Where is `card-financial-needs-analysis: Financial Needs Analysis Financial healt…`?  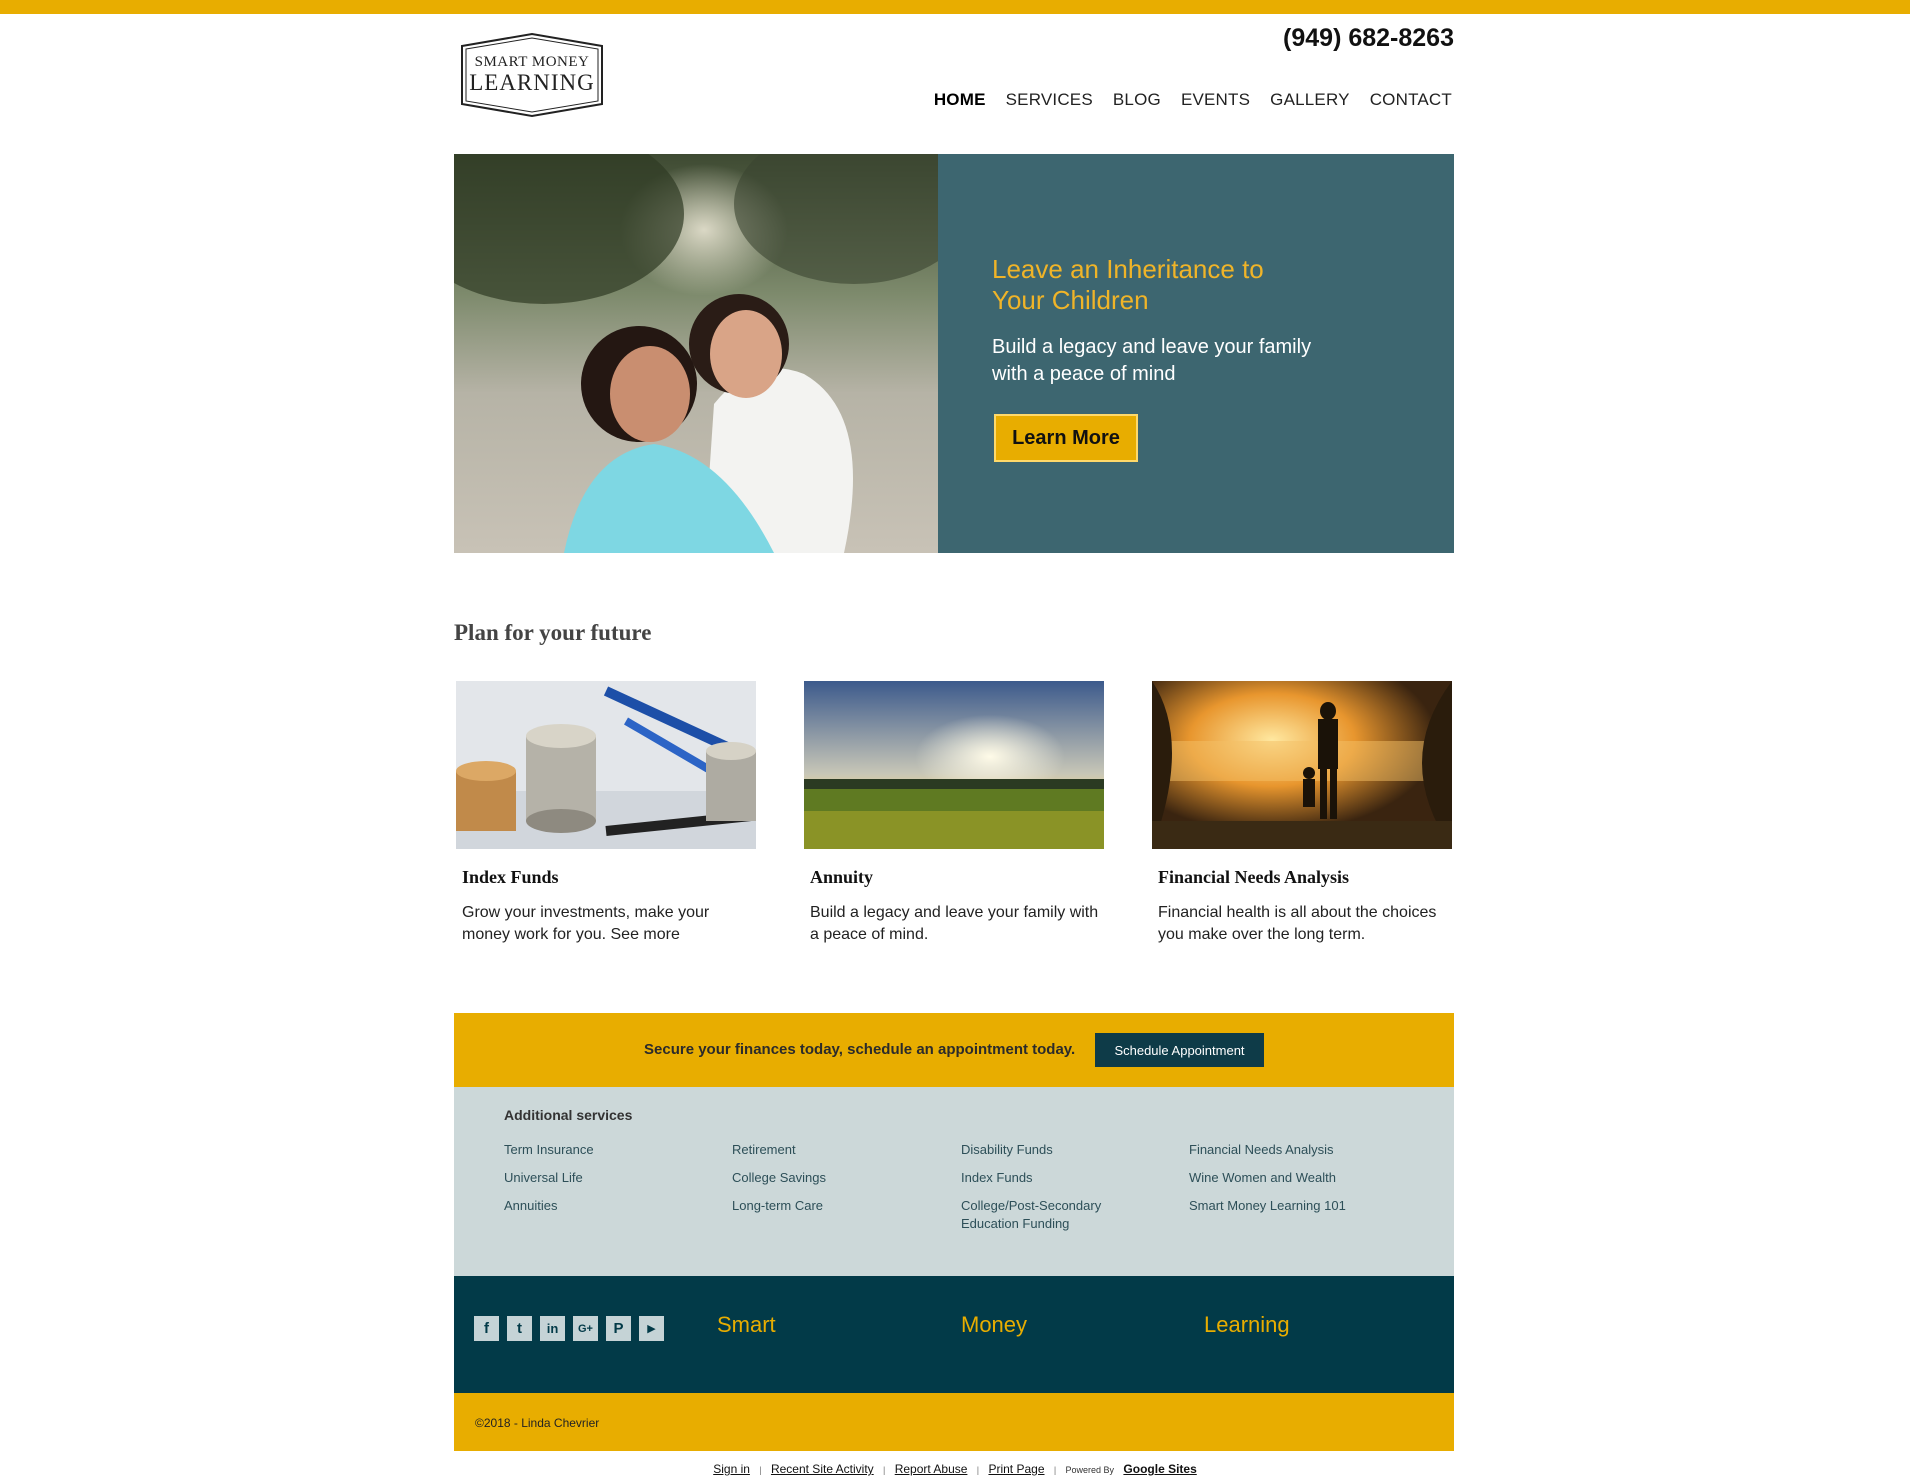
card-financial-needs-analysis: Financial Needs Analysis Financial healt… is located at coordinates (1302, 813).